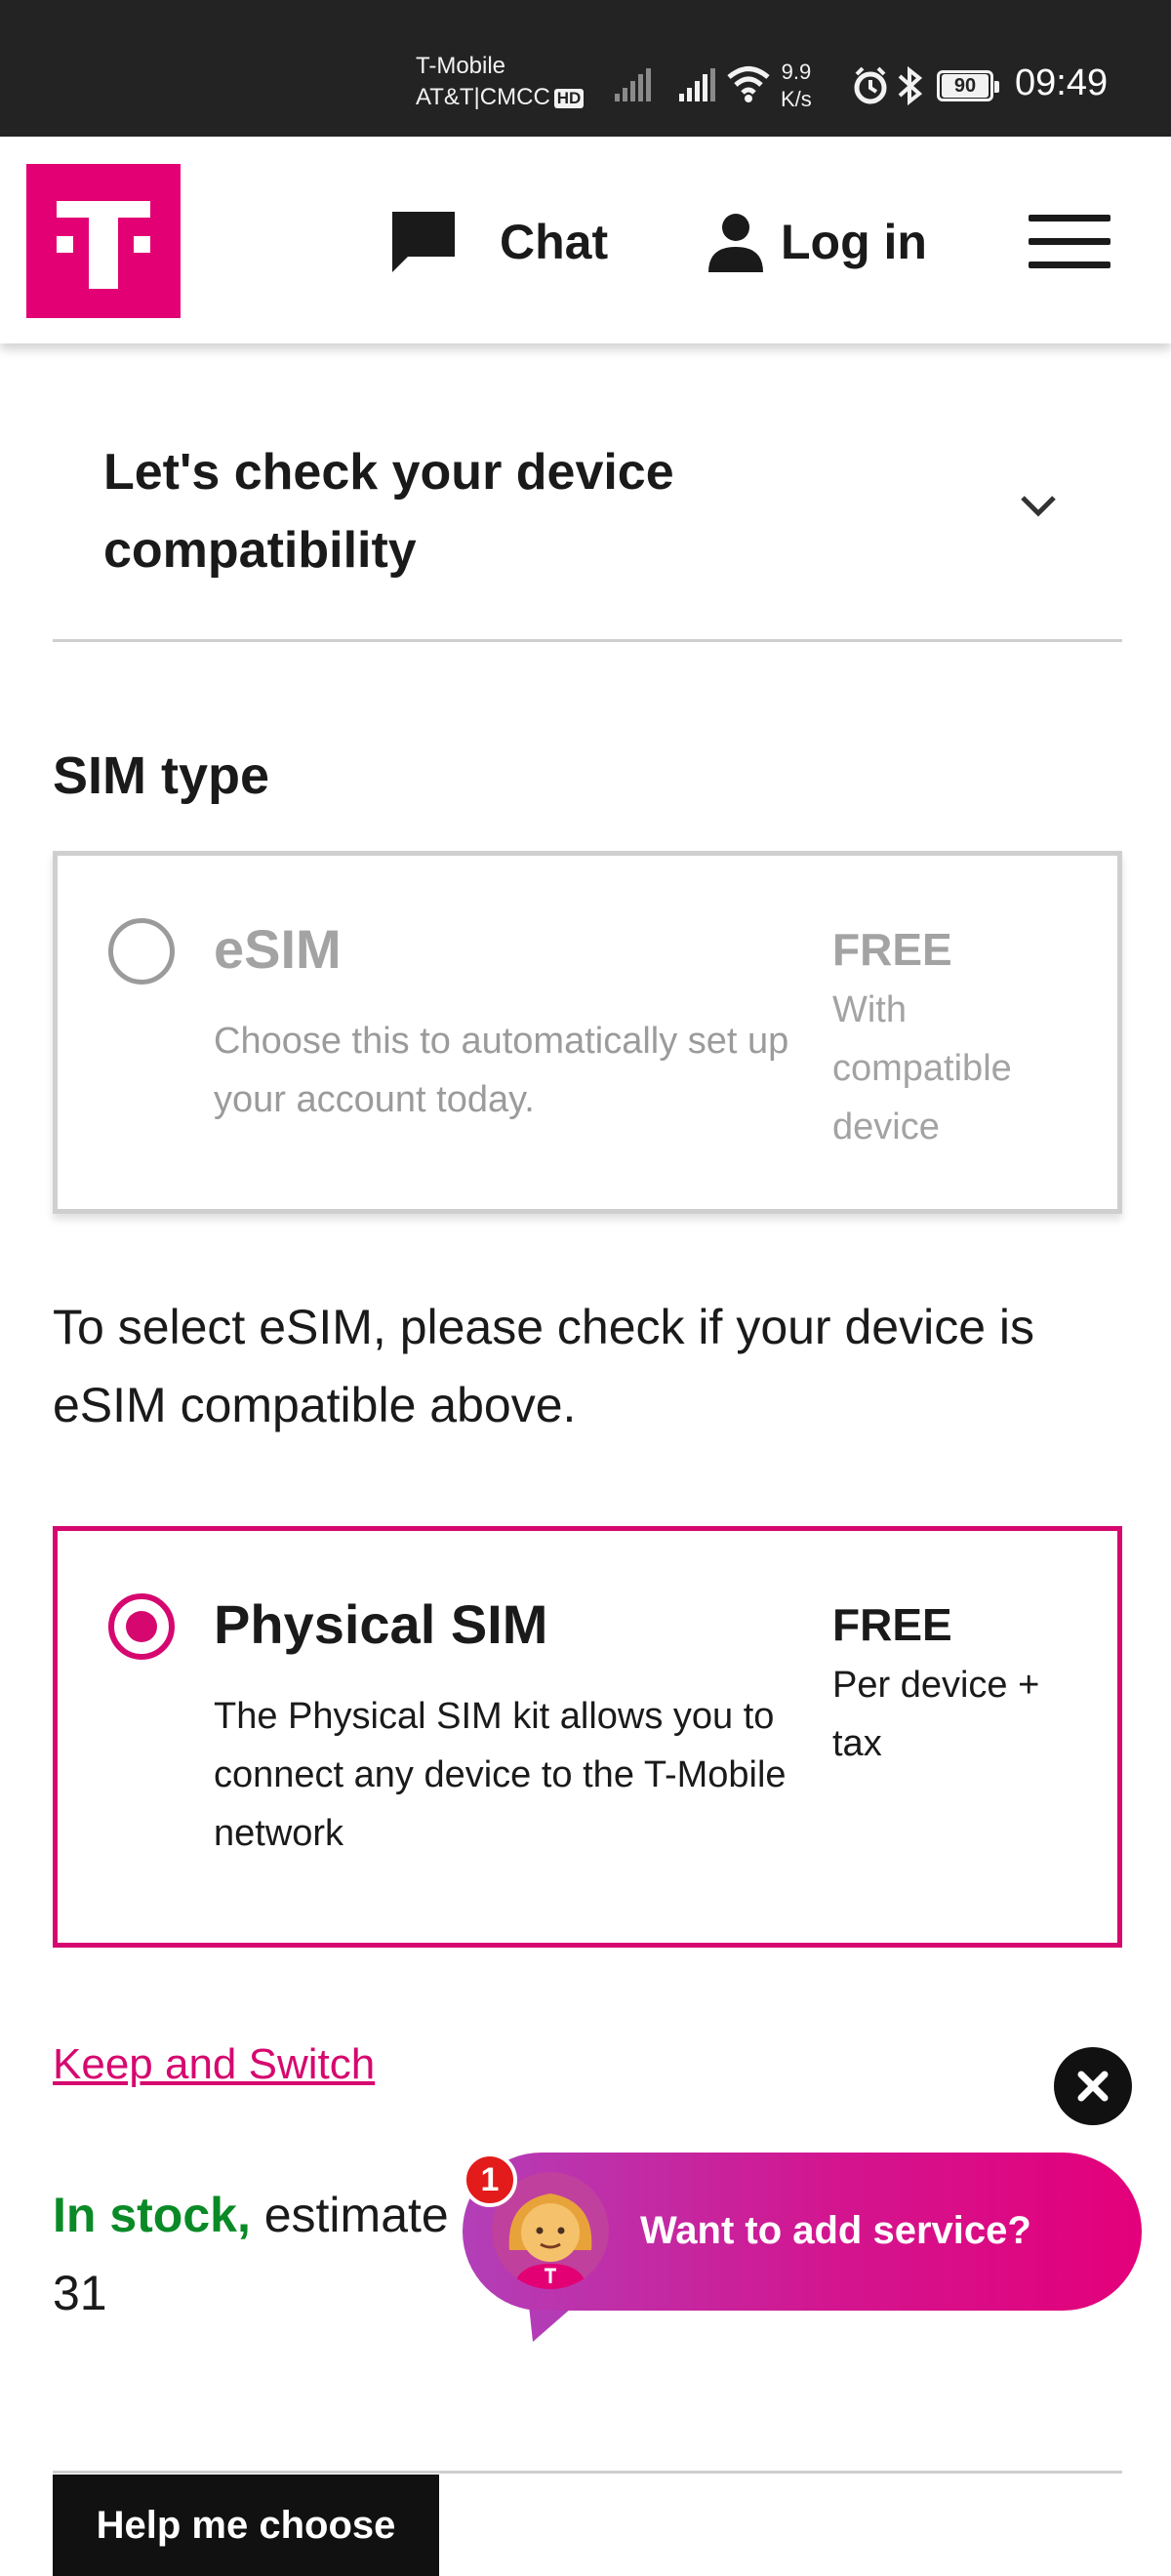  I want to click on chat-bubble-icon, so click(423, 242).